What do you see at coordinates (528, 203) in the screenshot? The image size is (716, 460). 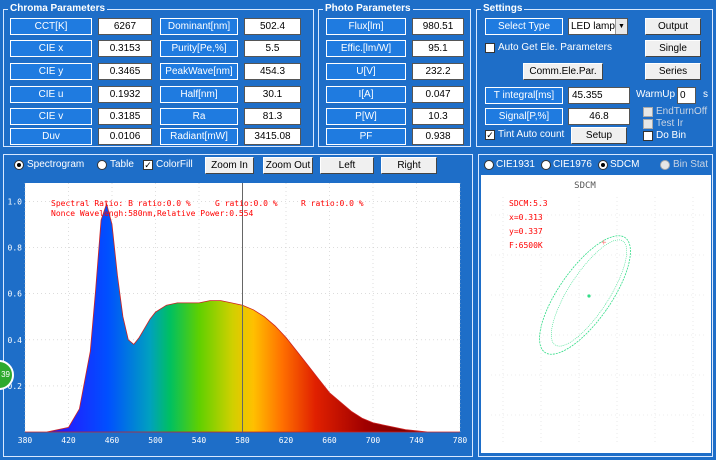 I see `sdcm-value: SDCM:5.3` at bounding box center [528, 203].